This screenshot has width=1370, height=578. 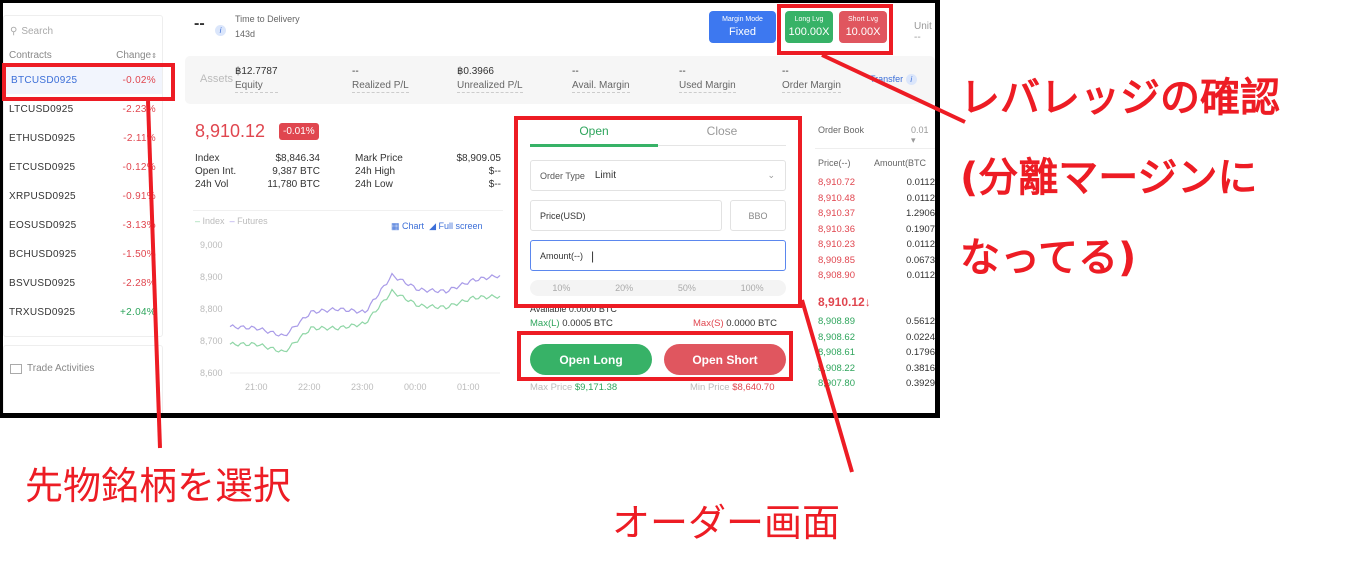 What do you see at coordinates (1120, 98) in the screenshot?
I see `annotation-leverage-1: レバレッジの確認` at bounding box center [1120, 98].